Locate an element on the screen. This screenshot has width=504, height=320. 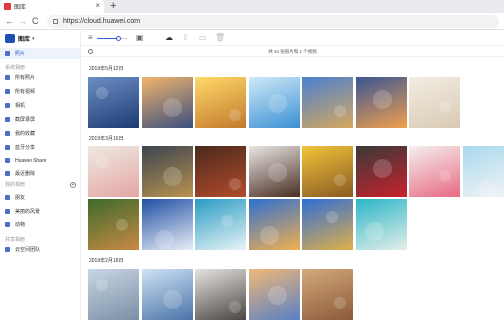
app-brand: 图库 ▾ is located at coordinates (20, 38).